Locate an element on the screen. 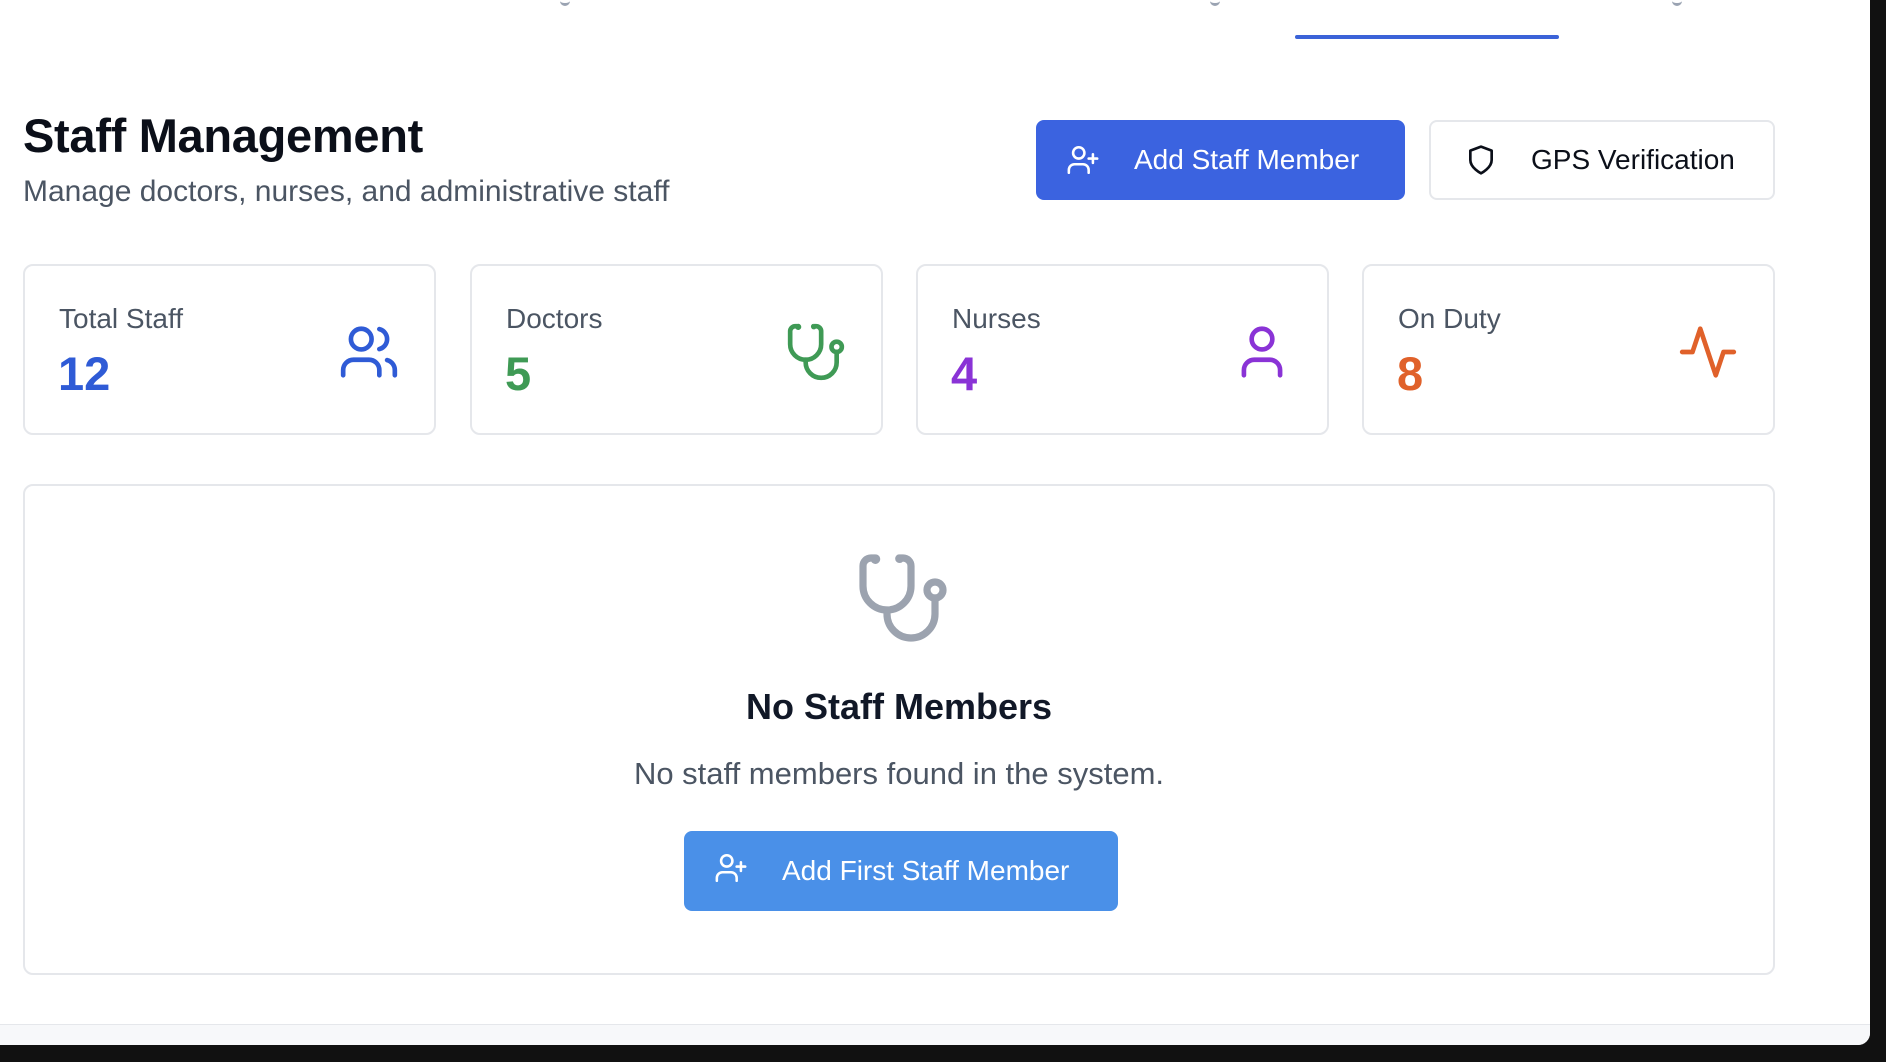  user-icon is located at coordinates (1262, 354).